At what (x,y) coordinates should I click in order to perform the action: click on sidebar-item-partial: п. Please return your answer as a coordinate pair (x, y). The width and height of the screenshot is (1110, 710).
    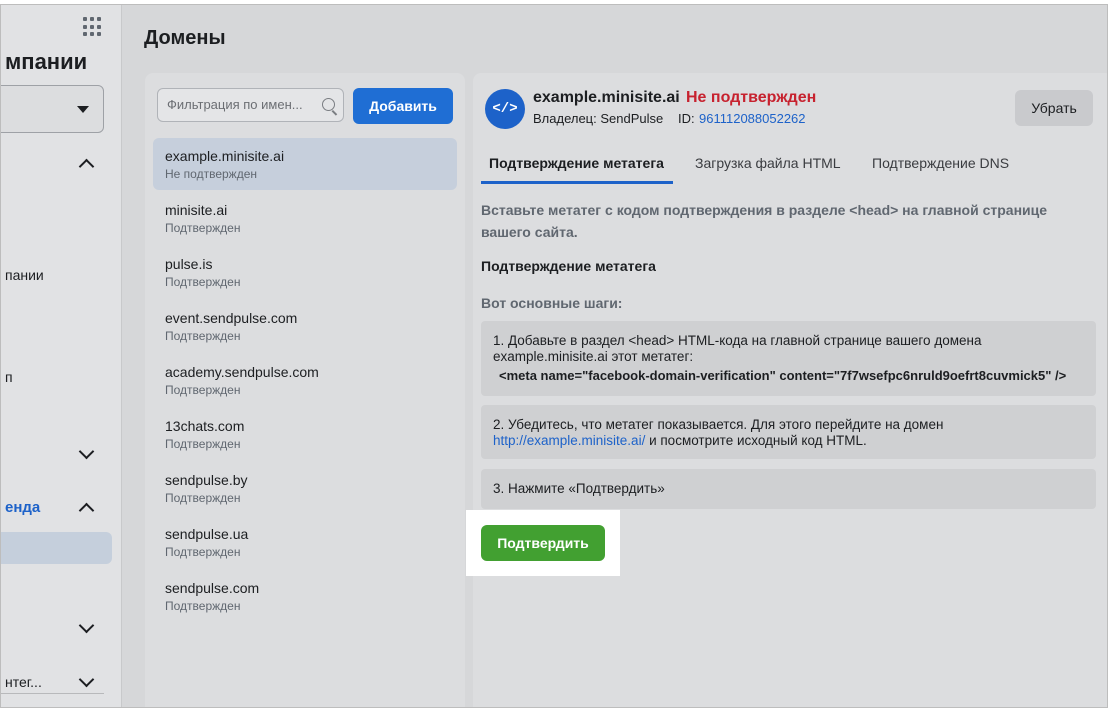
    Looking at the image, I should click on (9, 377).